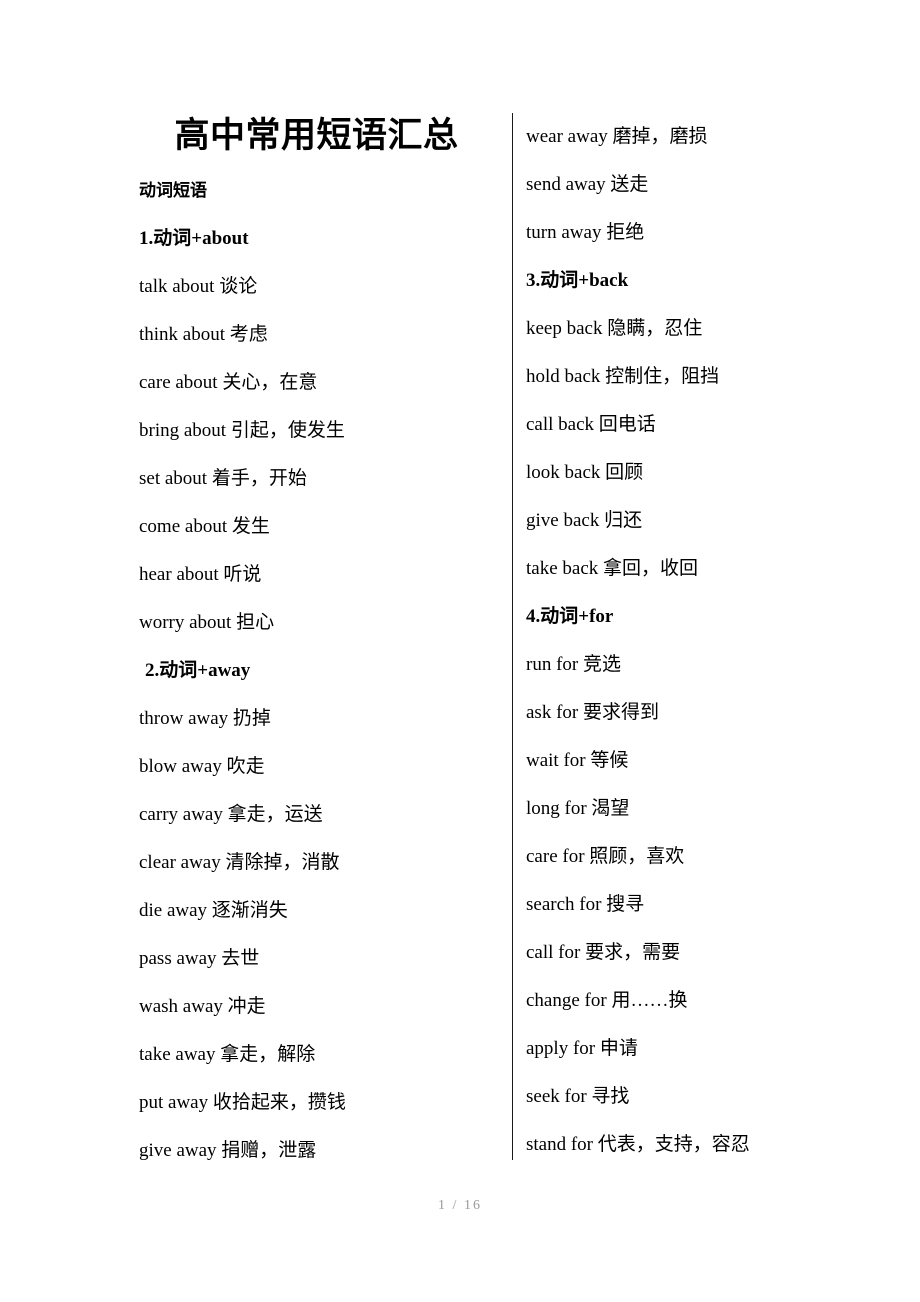  Describe the element at coordinates (198, 286) in the screenshot. I see `phrase-entry: talk about 谈论` at that location.